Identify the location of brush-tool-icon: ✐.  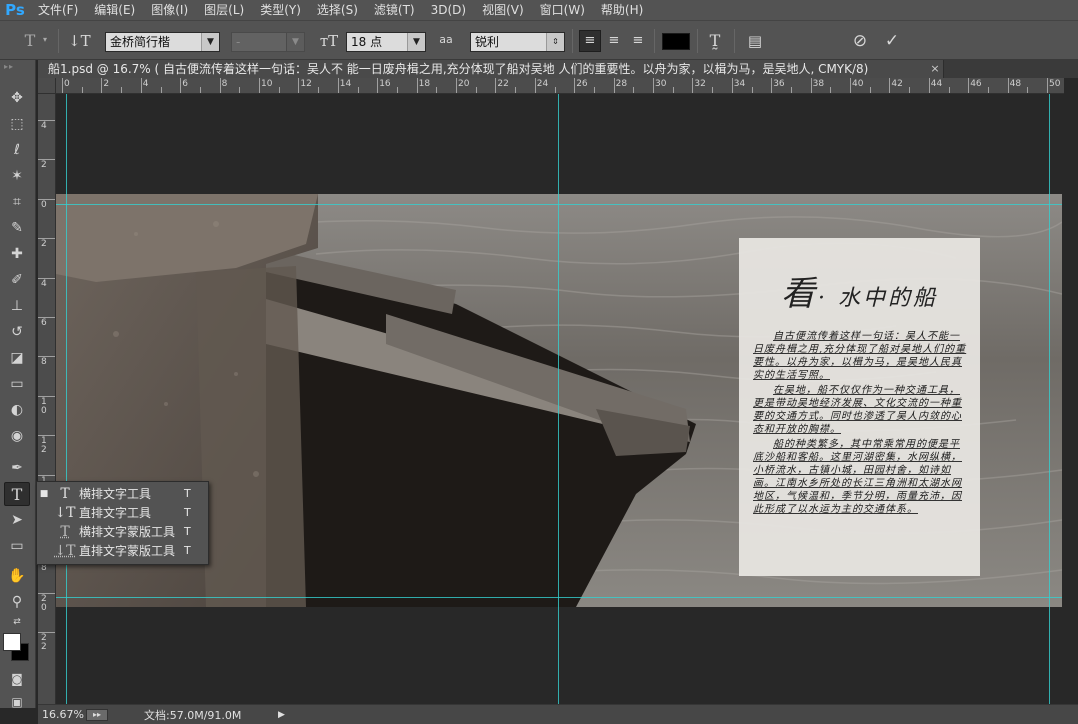
(17, 280).